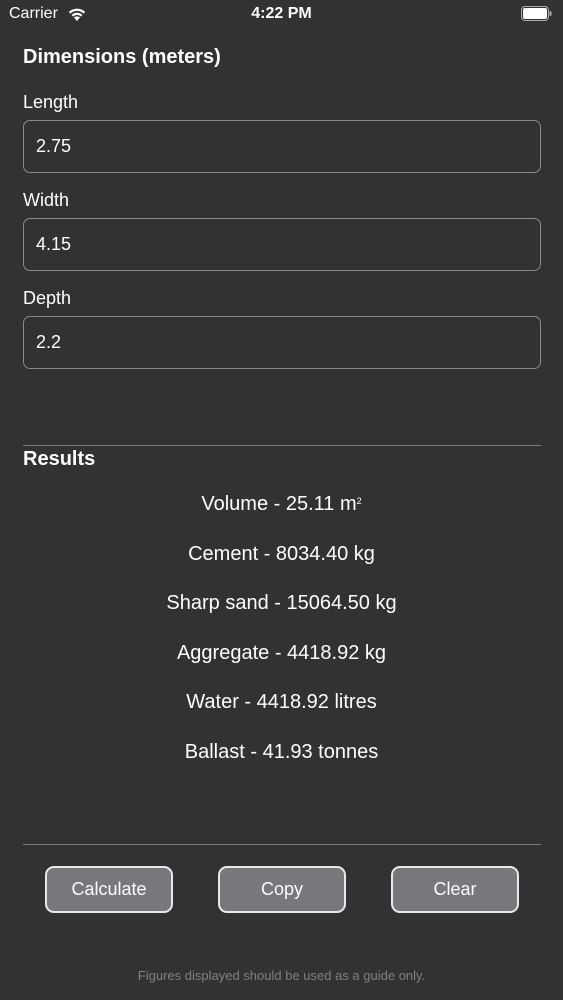  I want to click on width-input, so click(282, 244).